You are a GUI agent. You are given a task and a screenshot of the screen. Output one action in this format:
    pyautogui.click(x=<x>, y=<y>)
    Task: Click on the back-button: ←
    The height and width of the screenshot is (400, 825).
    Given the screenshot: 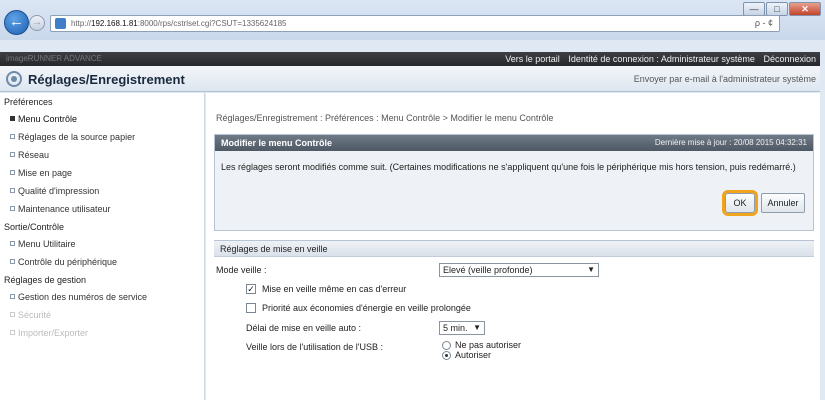 What is the action you would take?
    pyautogui.click(x=16, y=22)
    